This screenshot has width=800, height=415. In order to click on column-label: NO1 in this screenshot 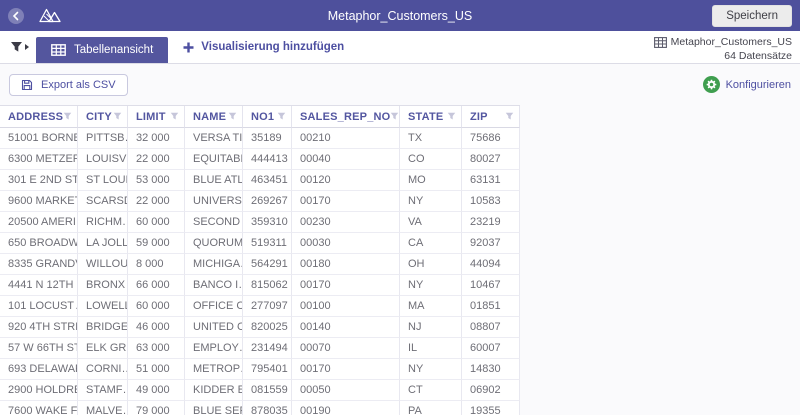, I will do `click(263, 116)`.